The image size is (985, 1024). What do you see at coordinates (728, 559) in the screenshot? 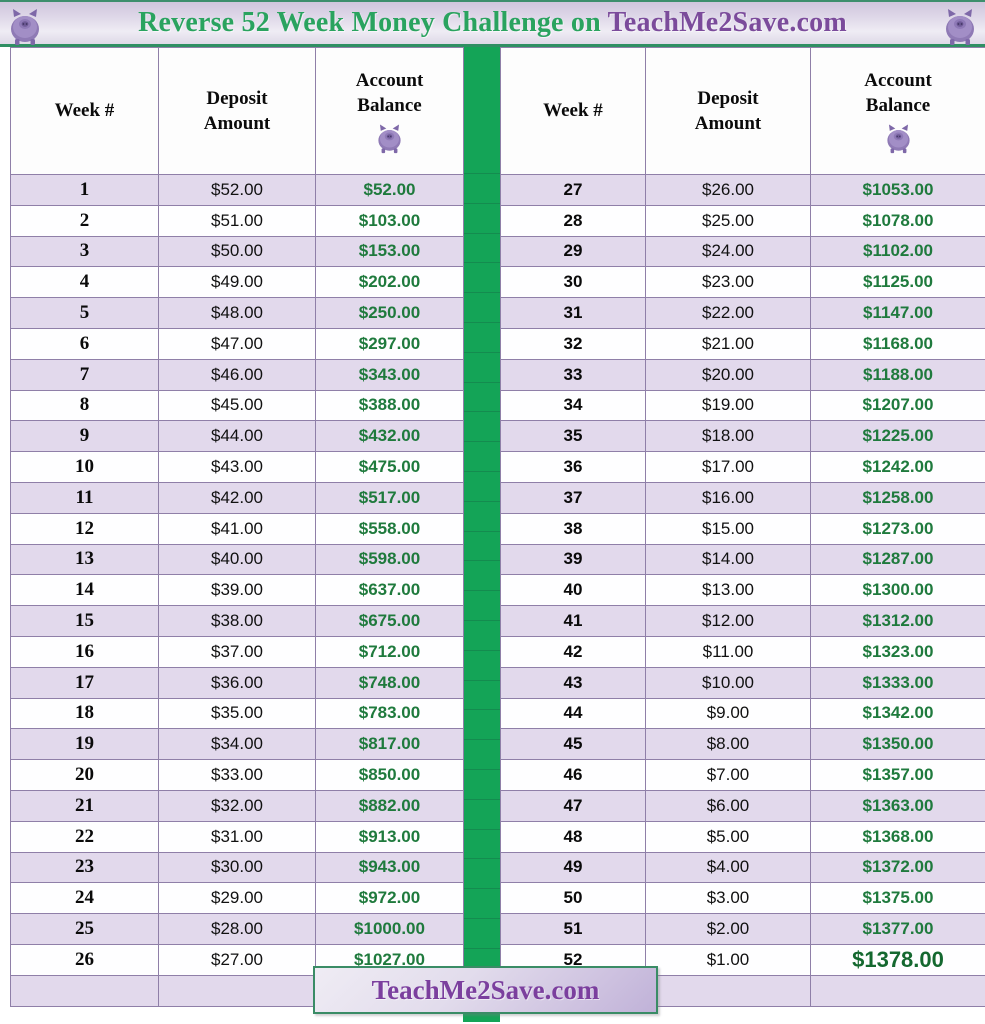
I see `cell-deposit-amount: $14.00` at bounding box center [728, 559].